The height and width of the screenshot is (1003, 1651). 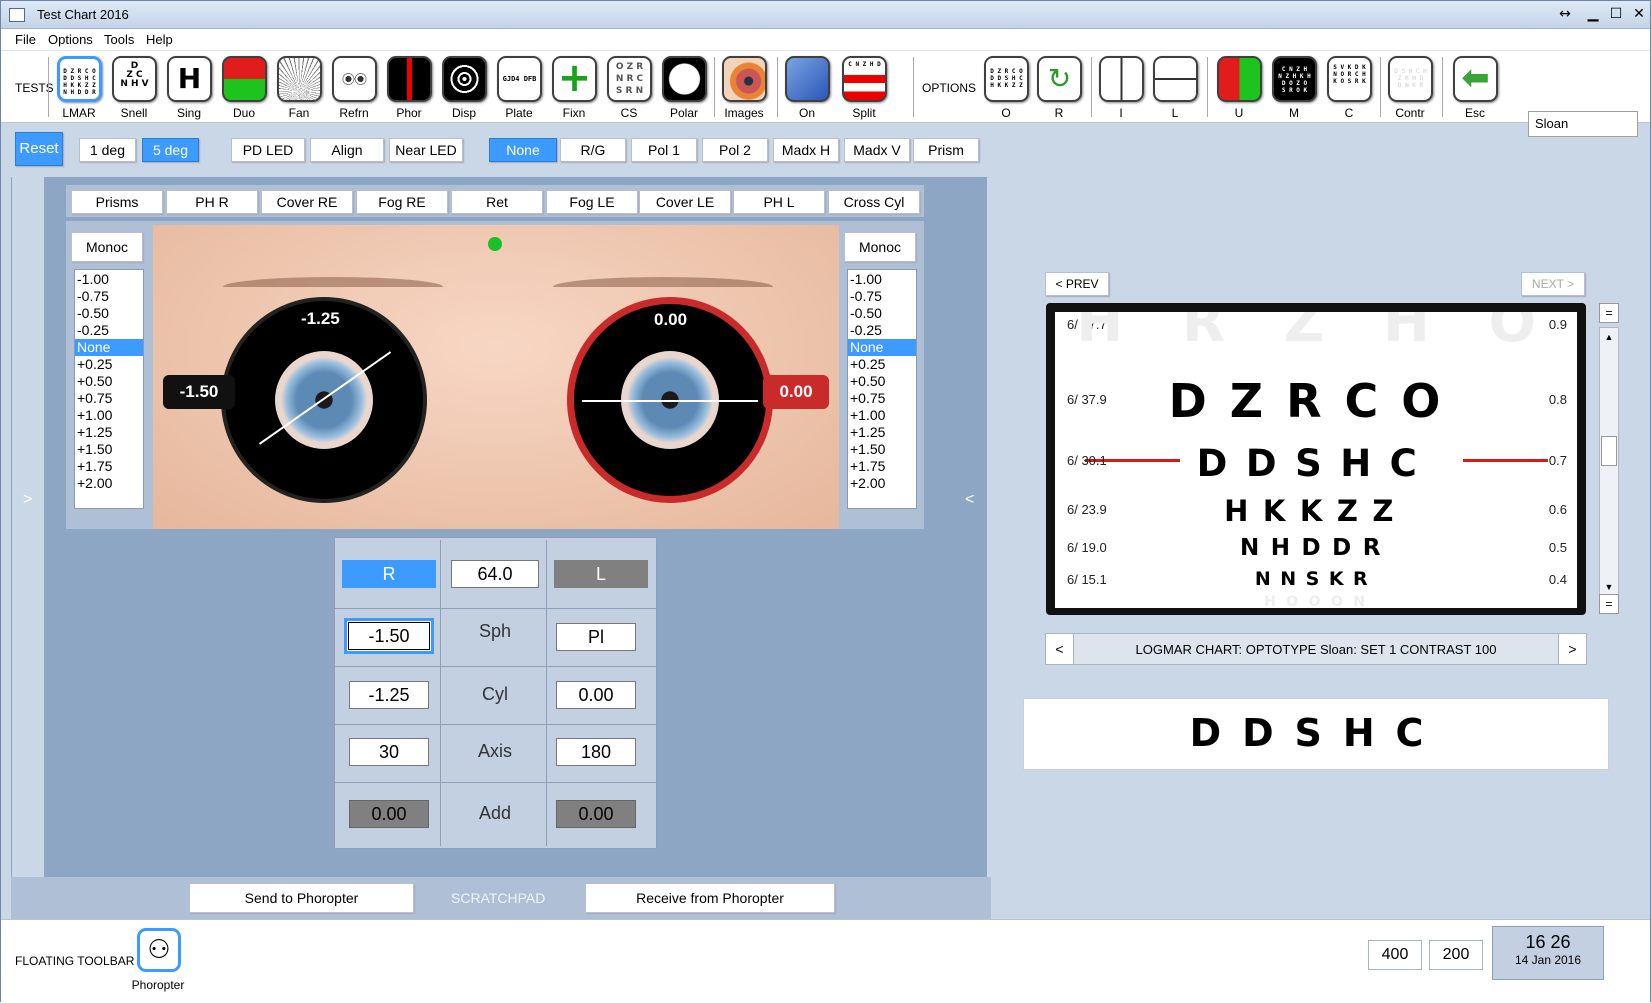 What do you see at coordinates (212, 202) in the screenshot?
I see `tab-ph-r: PH R` at bounding box center [212, 202].